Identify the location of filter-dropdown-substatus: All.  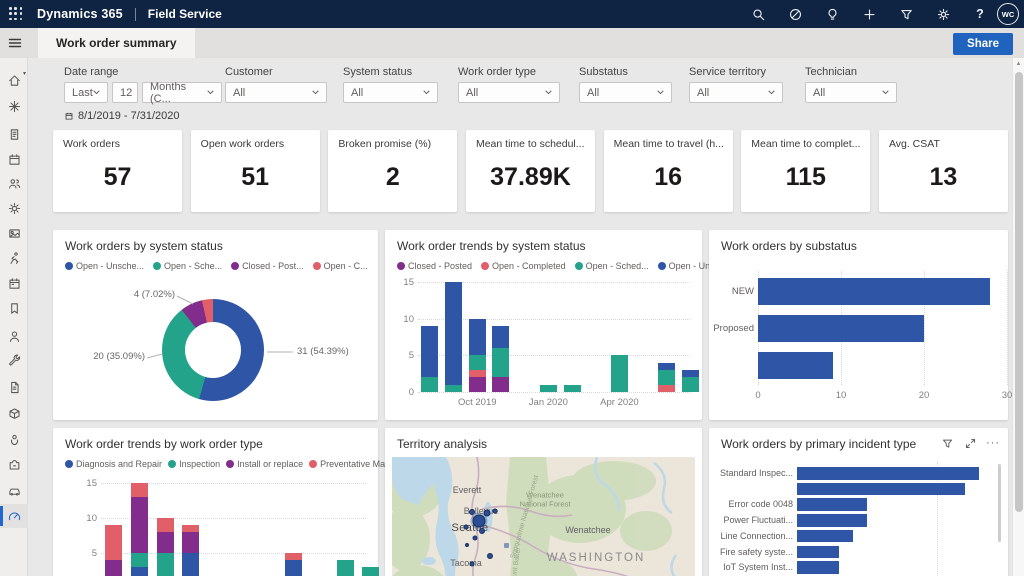
(625, 92).